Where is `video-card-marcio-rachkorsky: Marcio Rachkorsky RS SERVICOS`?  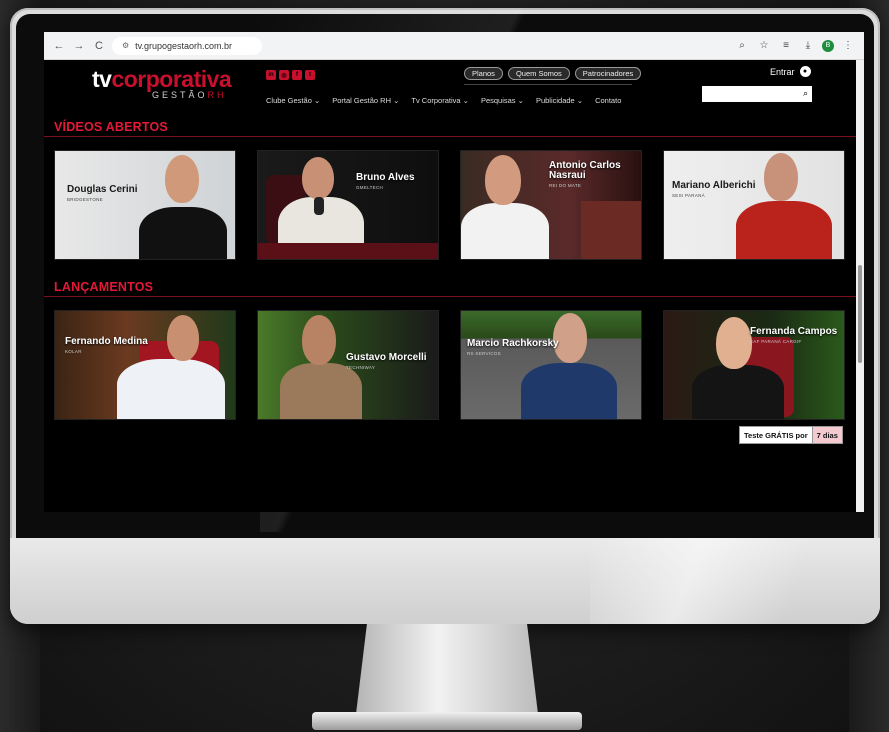
video-card-marcio-rachkorsky: Marcio Rachkorsky RS SERVICOS is located at coordinates (551, 365).